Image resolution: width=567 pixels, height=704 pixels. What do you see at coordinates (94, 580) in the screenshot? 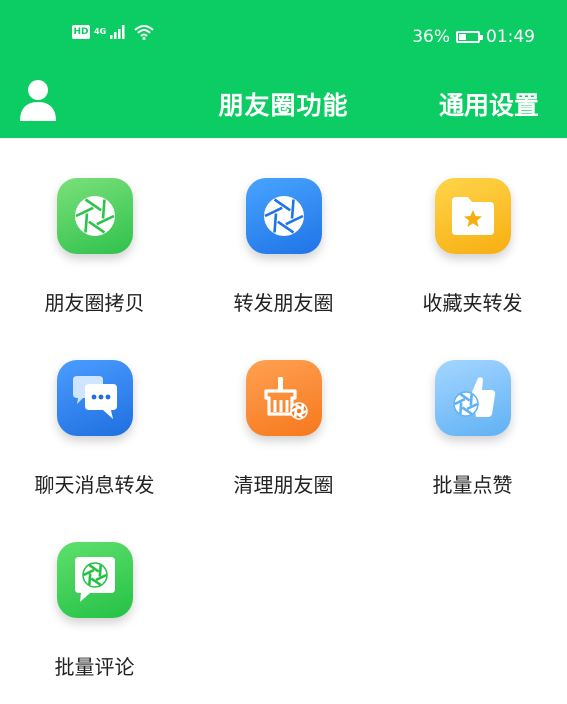
I see `comment-aperture-icon` at bounding box center [94, 580].